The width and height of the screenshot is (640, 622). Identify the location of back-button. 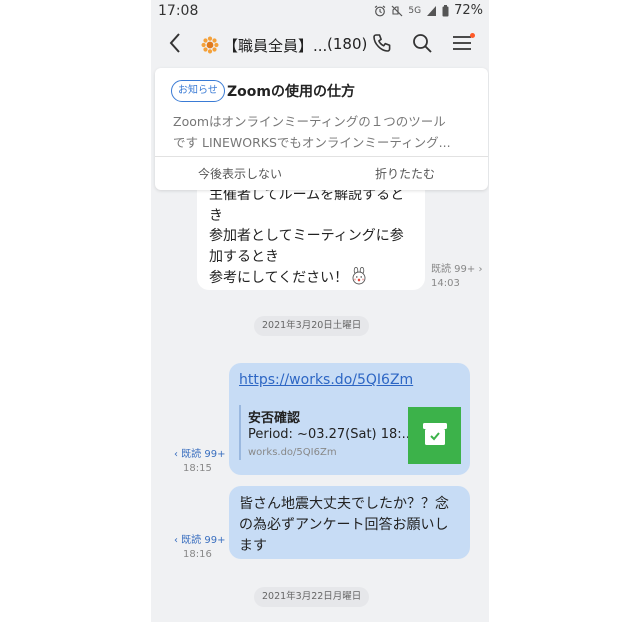
(175, 45).